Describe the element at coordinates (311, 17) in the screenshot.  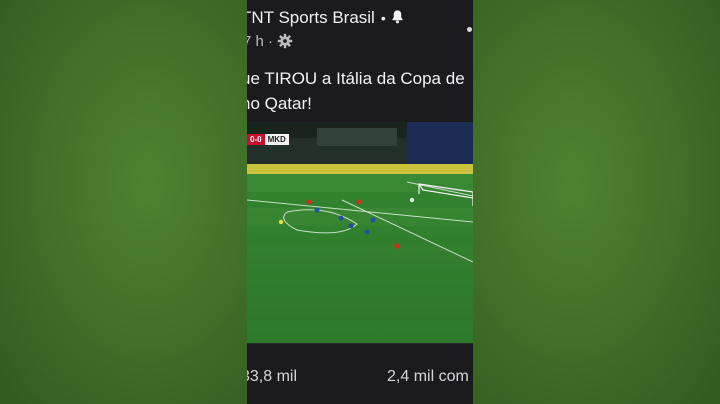
I see `channel-name: TNT Sports Brasil` at that location.